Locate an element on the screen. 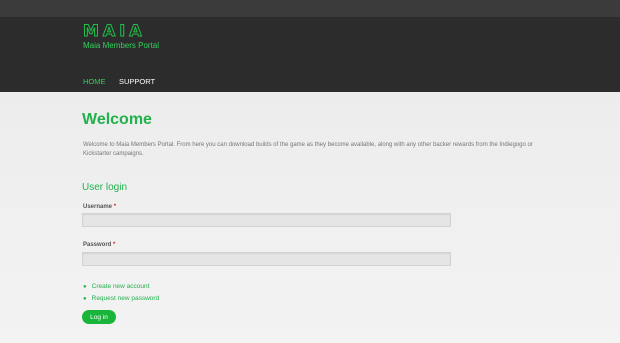 Image resolution: width=620 pixels, height=343 pixels. top-bar is located at coordinates (310, 8).